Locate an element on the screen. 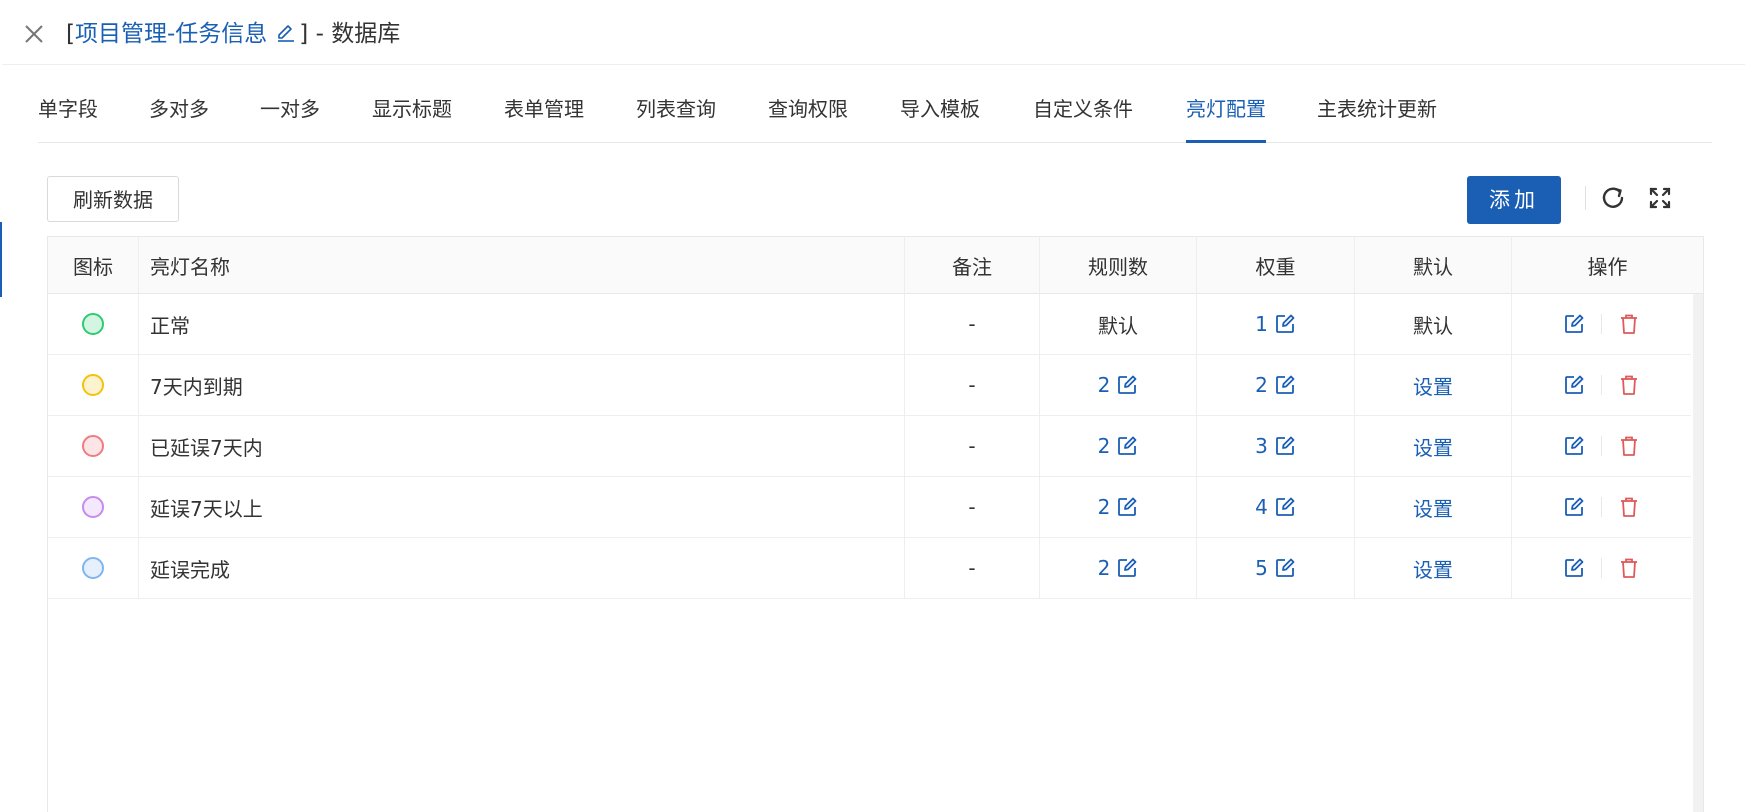 The width and height of the screenshot is (1745, 812). light-name: 正常 is located at coordinates (522, 324).